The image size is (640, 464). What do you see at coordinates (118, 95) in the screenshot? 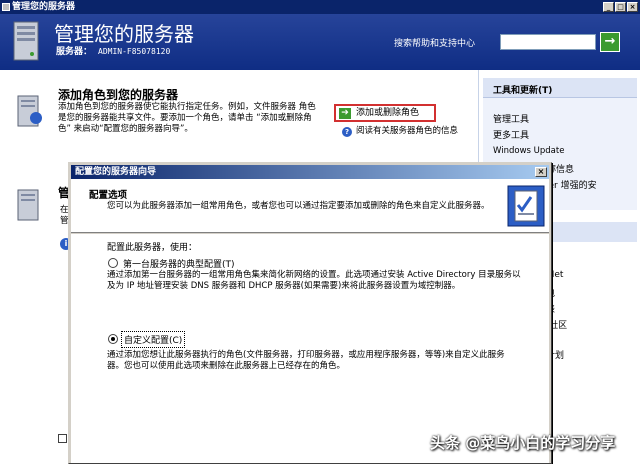
I see `add-role-heading: 添加角色到您的服务器` at bounding box center [118, 95].